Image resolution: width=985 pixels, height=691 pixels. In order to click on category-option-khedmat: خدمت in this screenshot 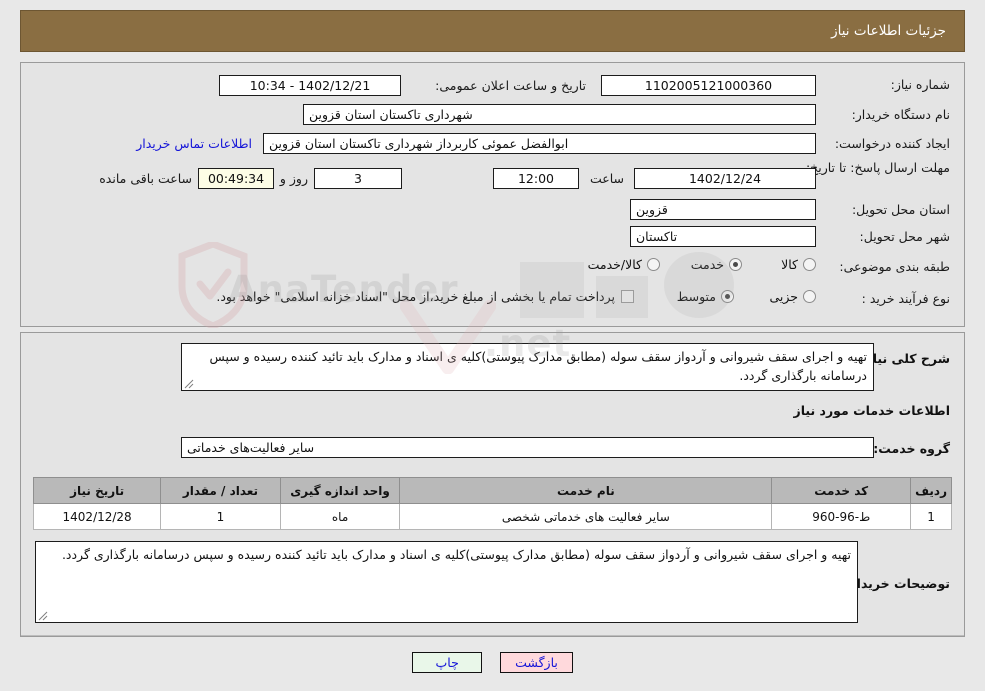, I will do `click(716, 264)`.